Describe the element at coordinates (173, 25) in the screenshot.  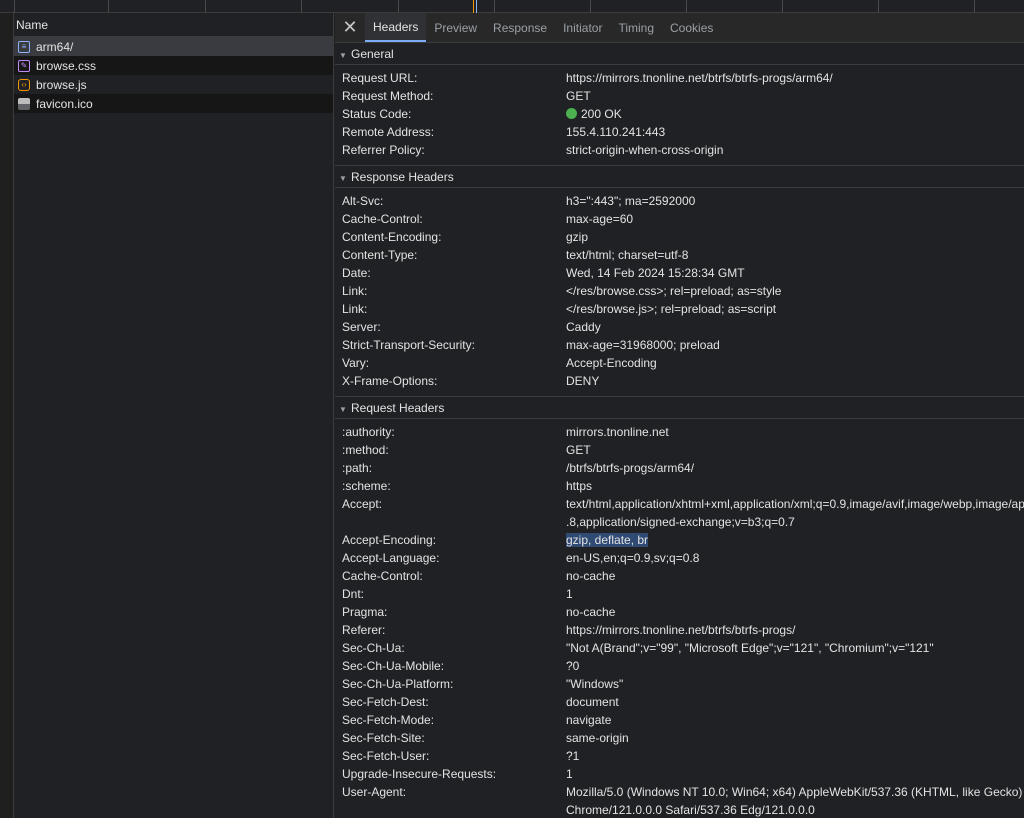
I see `name-column-header: Name` at that location.